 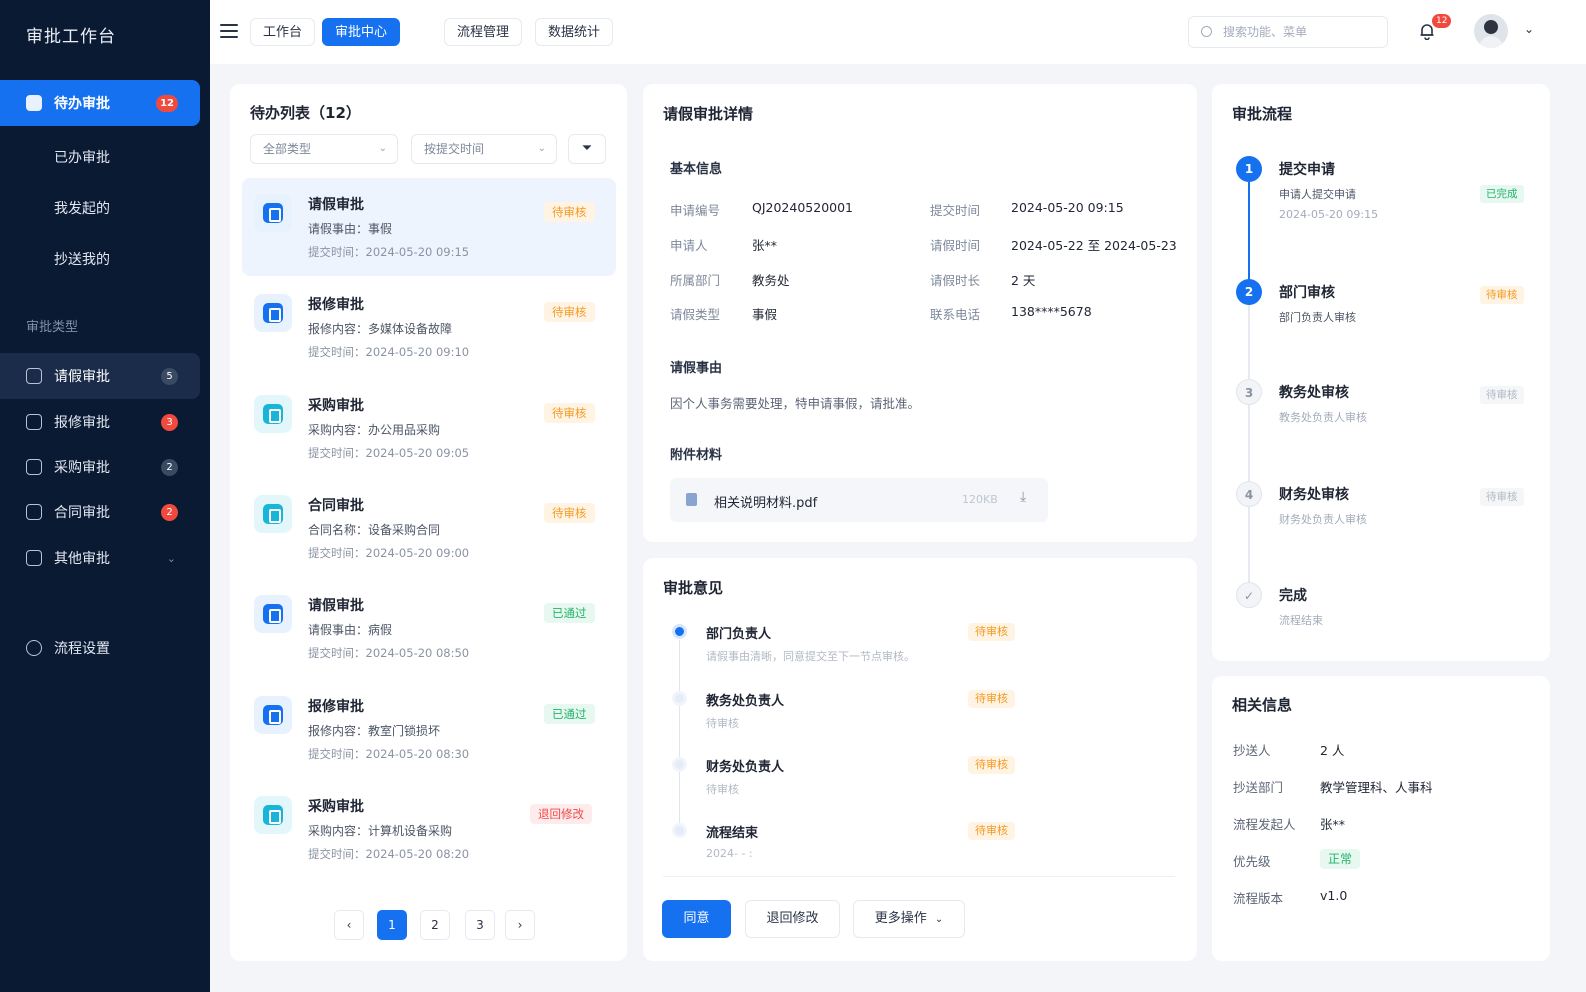 I want to click on field-label: 请假类型, so click(x=695, y=314).